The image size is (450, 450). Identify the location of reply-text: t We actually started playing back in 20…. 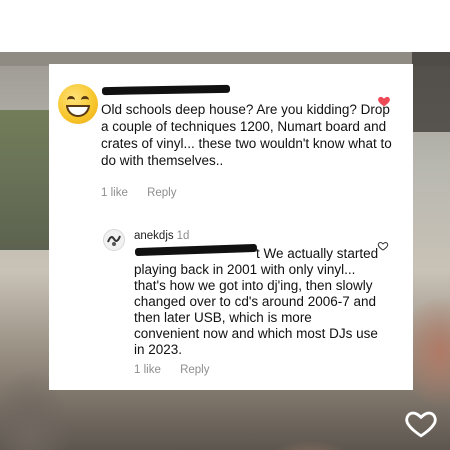
(256, 302).